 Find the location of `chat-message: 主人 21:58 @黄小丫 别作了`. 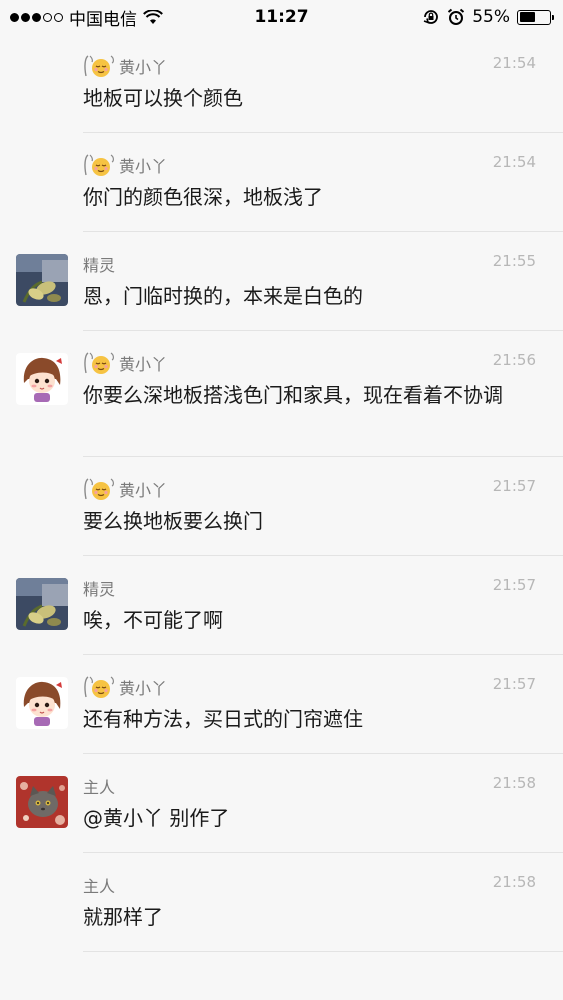

chat-message: 主人 21:58 @黄小丫 别作了 is located at coordinates (289, 803).